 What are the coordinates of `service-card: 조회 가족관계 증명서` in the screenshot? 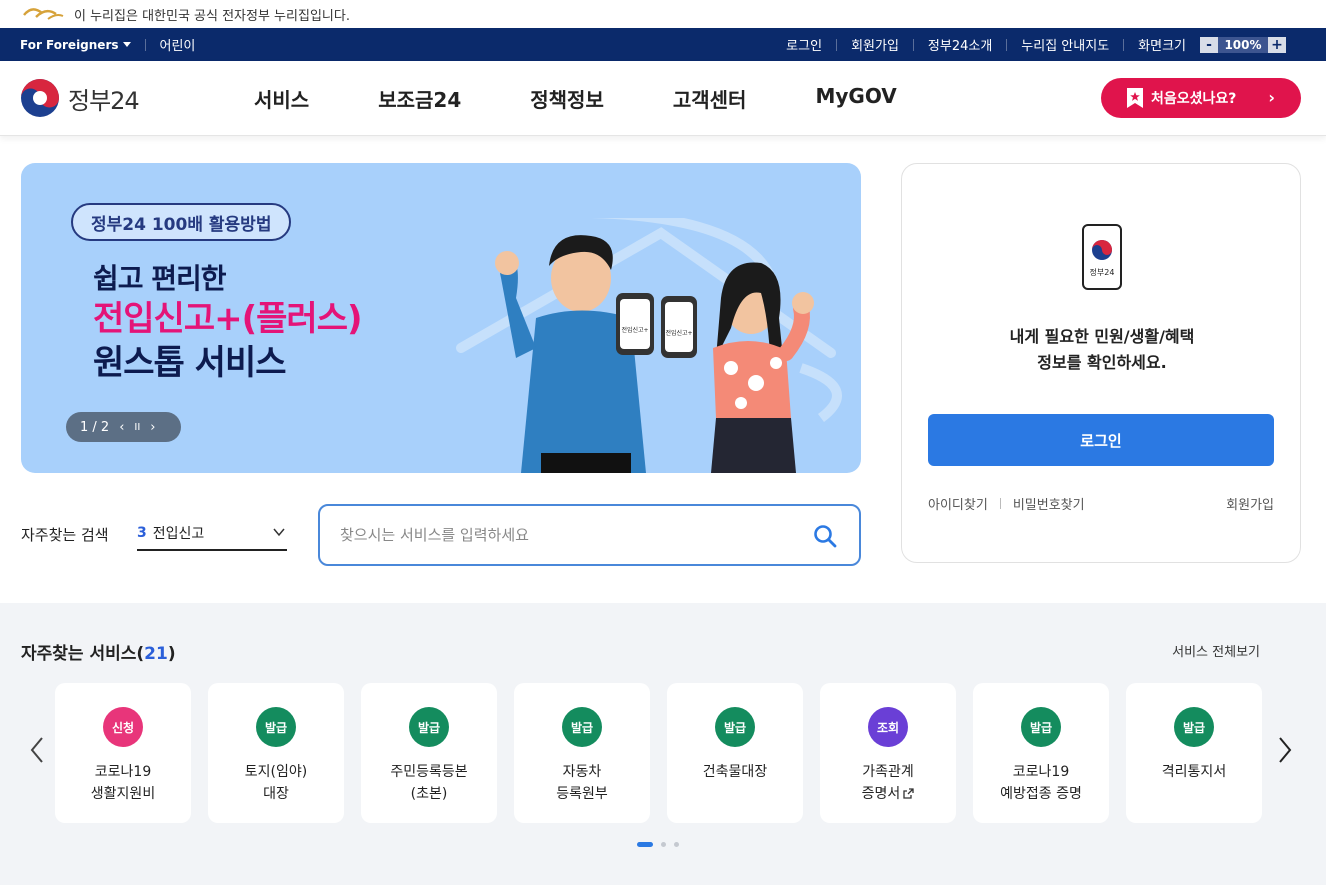 It's located at (888, 753).